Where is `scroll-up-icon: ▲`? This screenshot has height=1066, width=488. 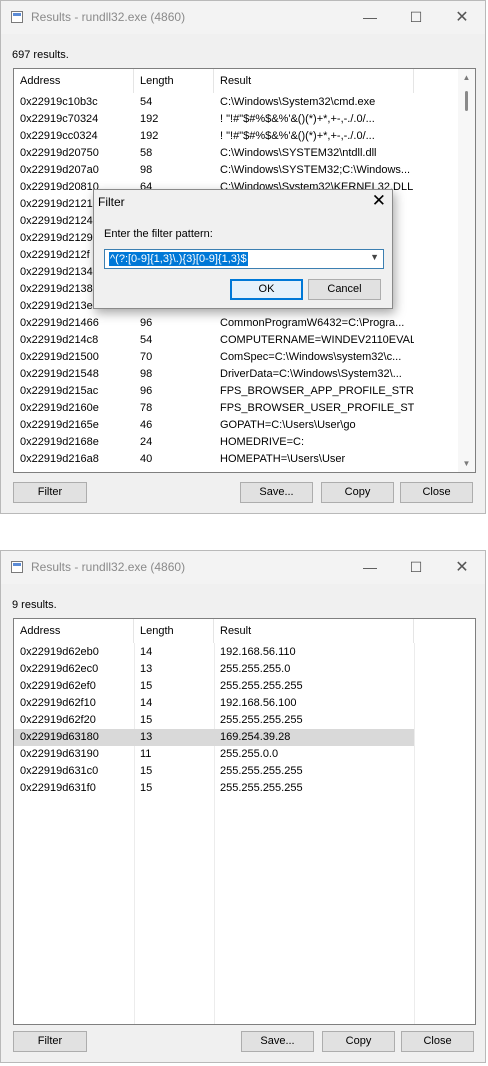
scroll-up-icon: ▲ is located at coordinates (466, 77).